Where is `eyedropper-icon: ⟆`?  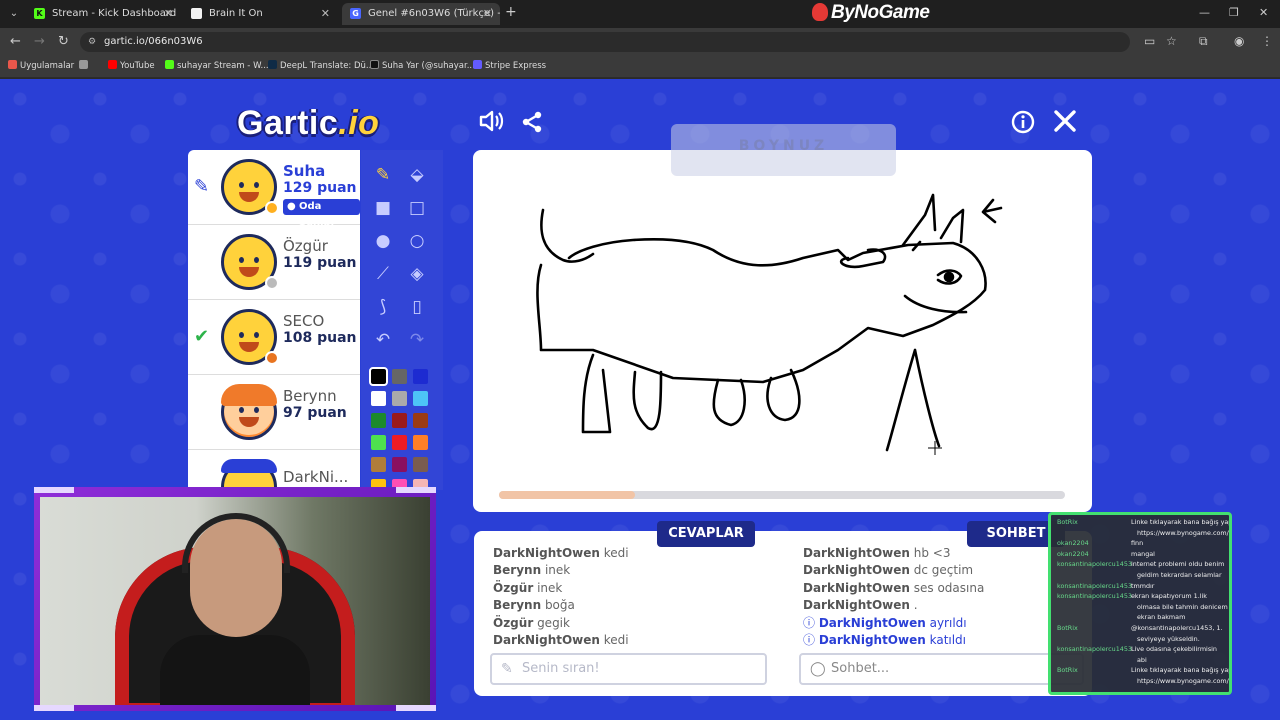 eyedropper-icon: ⟆ is located at coordinates (383, 307).